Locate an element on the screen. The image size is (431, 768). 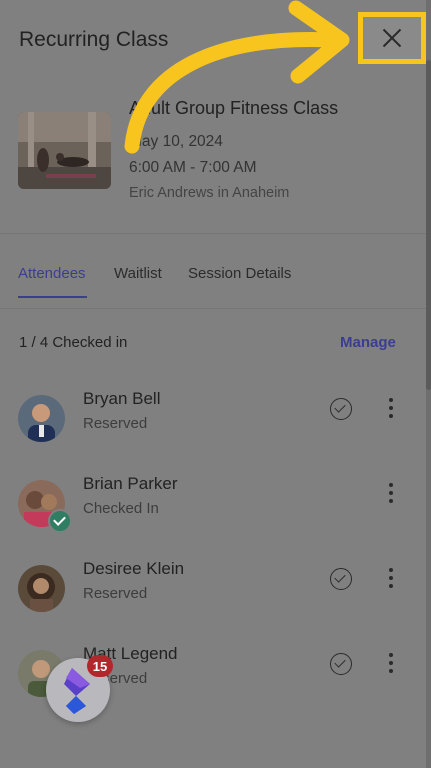
attendee-status: Checked In is located at coordinates (121, 508).